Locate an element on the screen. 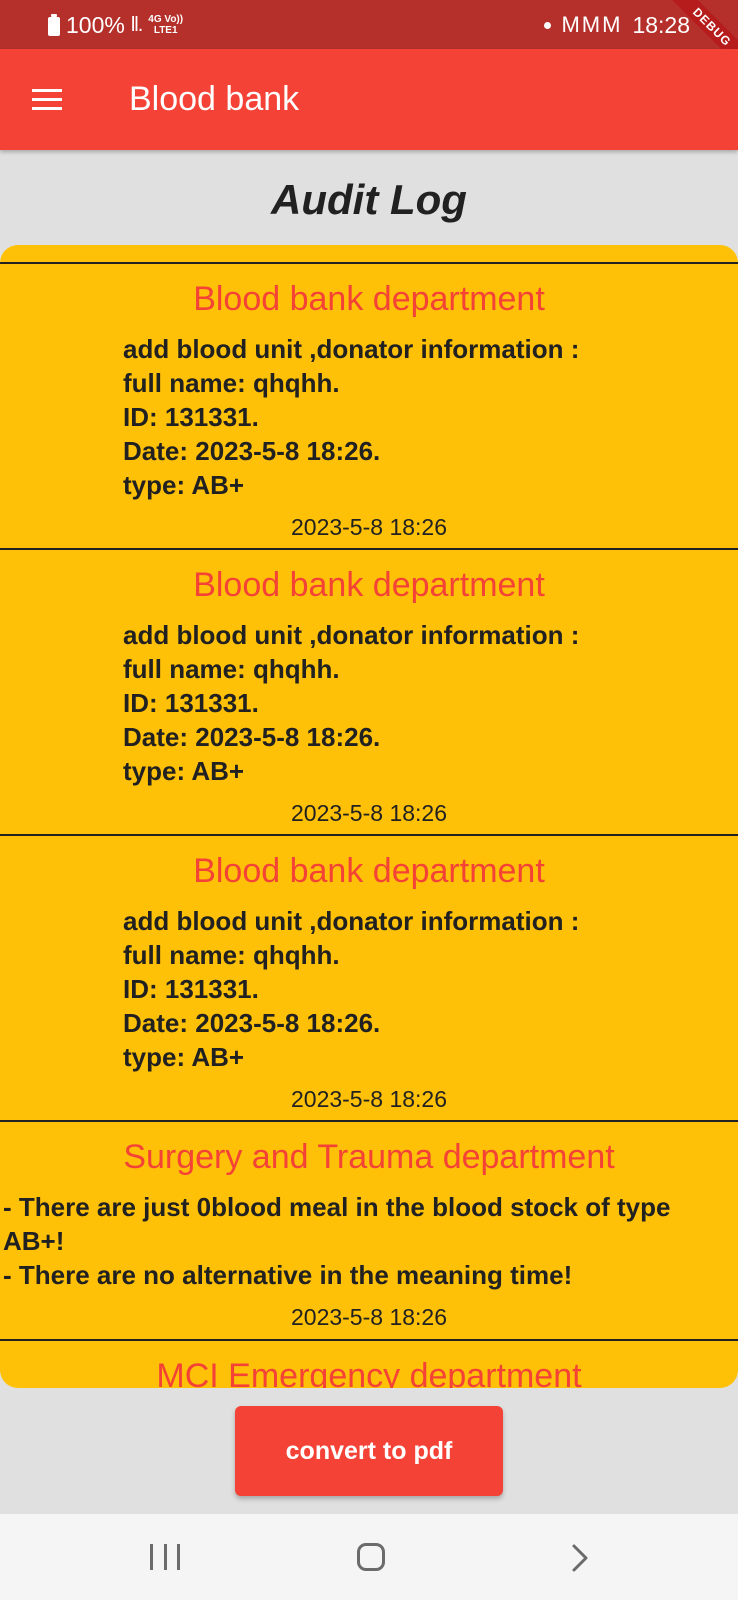 This screenshot has width=738, height=1600. status-left: 100% ll. 4G Vo)) LTE1 is located at coordinates (115, 24).